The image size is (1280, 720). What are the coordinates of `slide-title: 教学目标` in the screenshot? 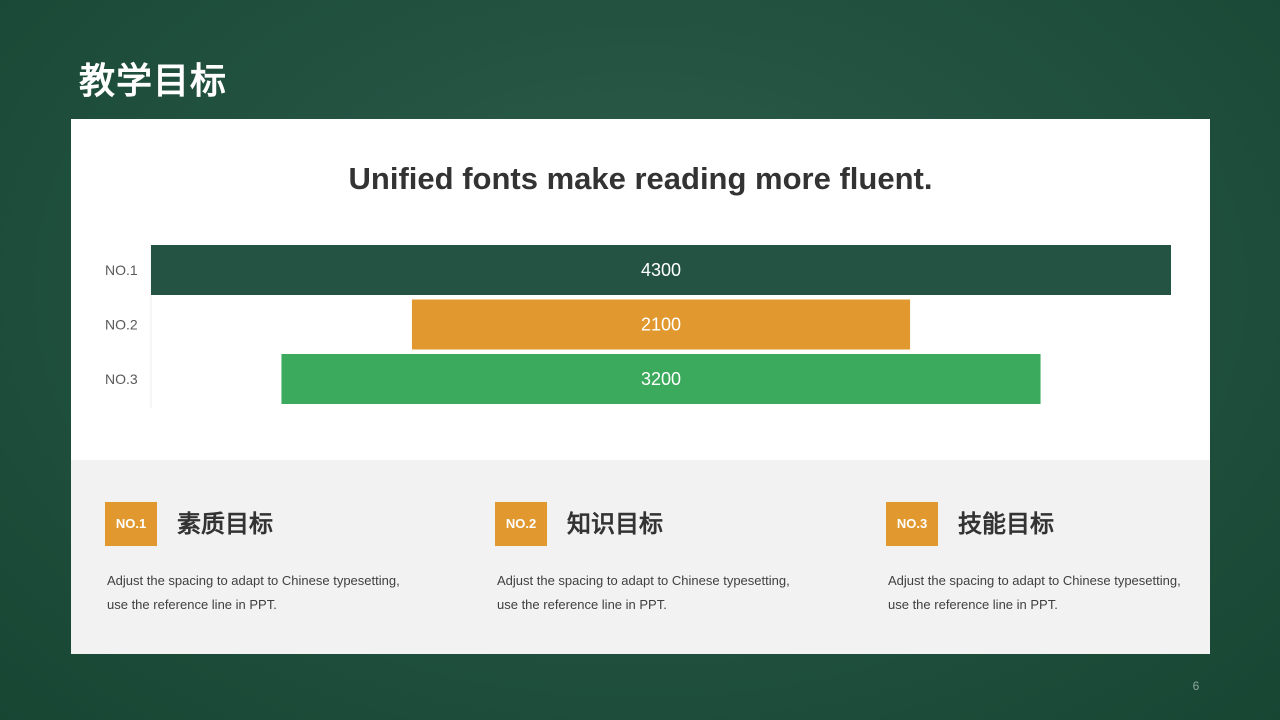 It's located at (153, 81).